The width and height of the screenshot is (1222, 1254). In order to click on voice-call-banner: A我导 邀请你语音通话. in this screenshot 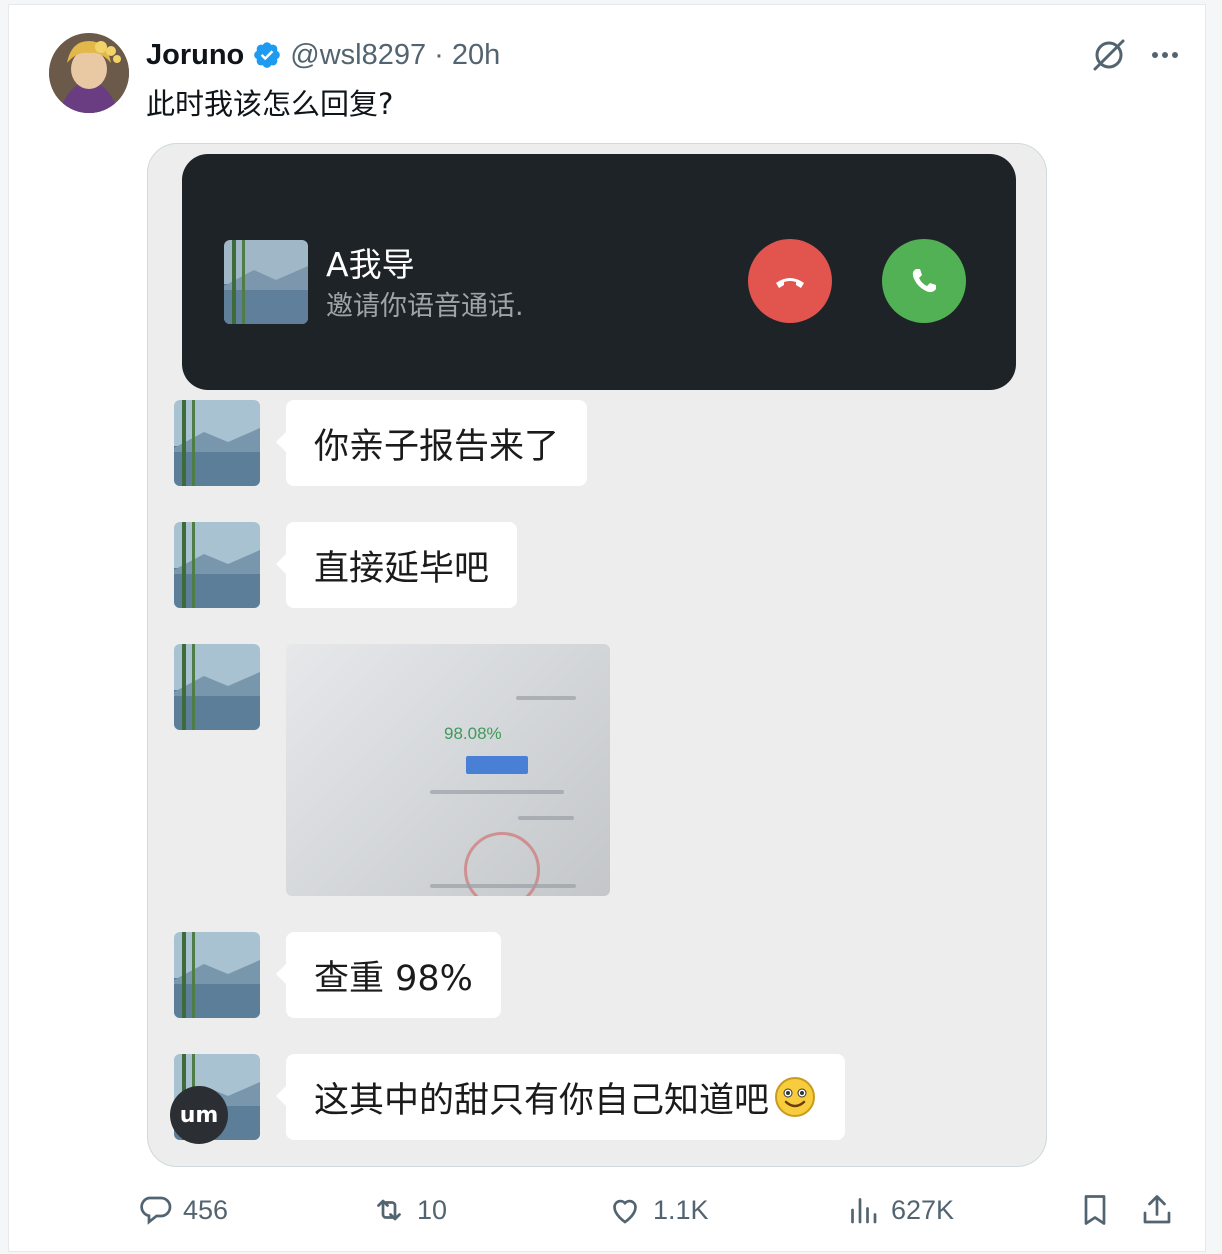, I will do `click(599, 272)`.